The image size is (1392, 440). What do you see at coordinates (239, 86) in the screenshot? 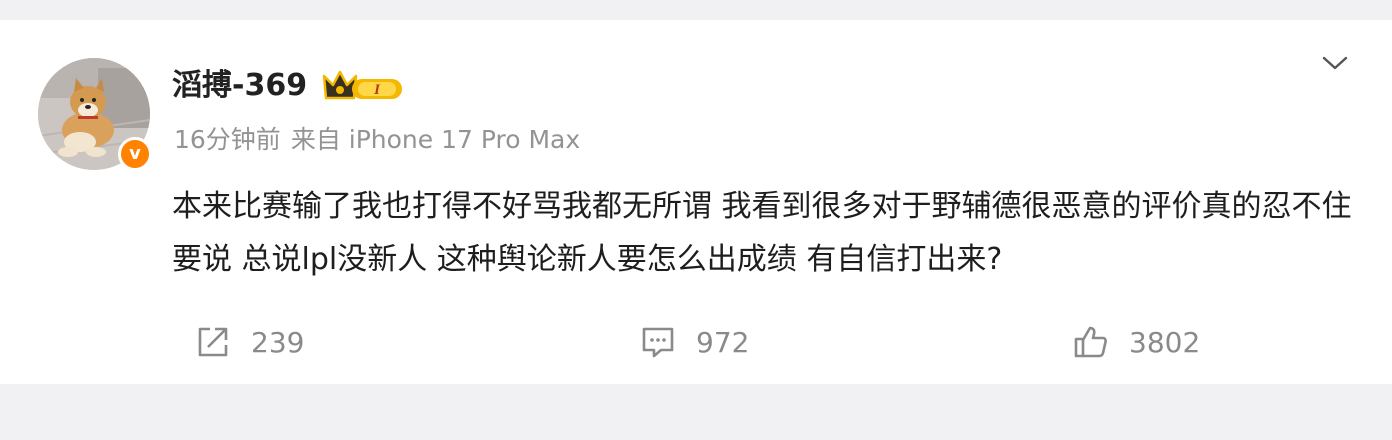
I see `username: 滔搏-369` at bounding box center [239, 86].